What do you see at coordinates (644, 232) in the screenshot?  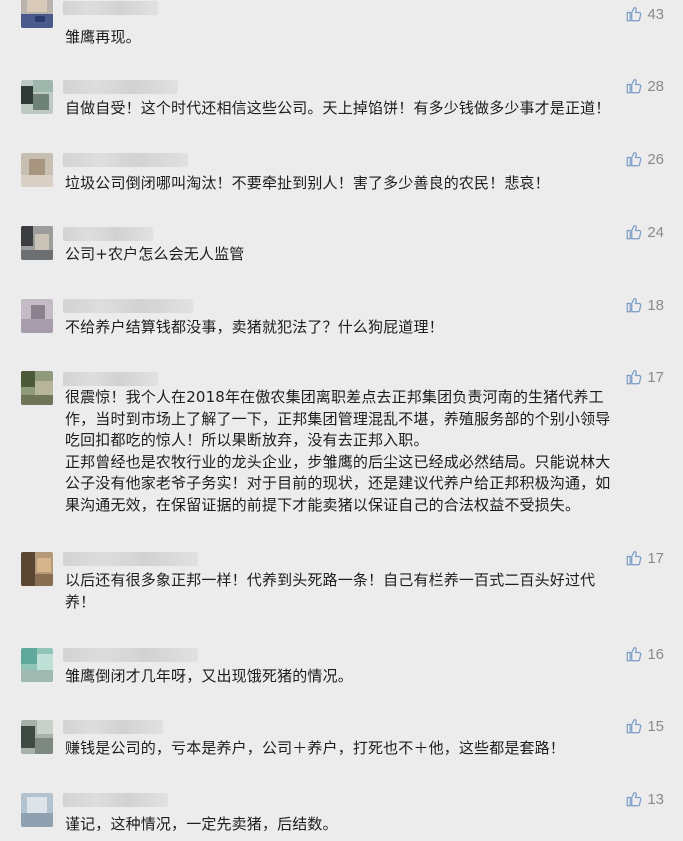 I see `like-button: 24` at bounding box center [644, 232].